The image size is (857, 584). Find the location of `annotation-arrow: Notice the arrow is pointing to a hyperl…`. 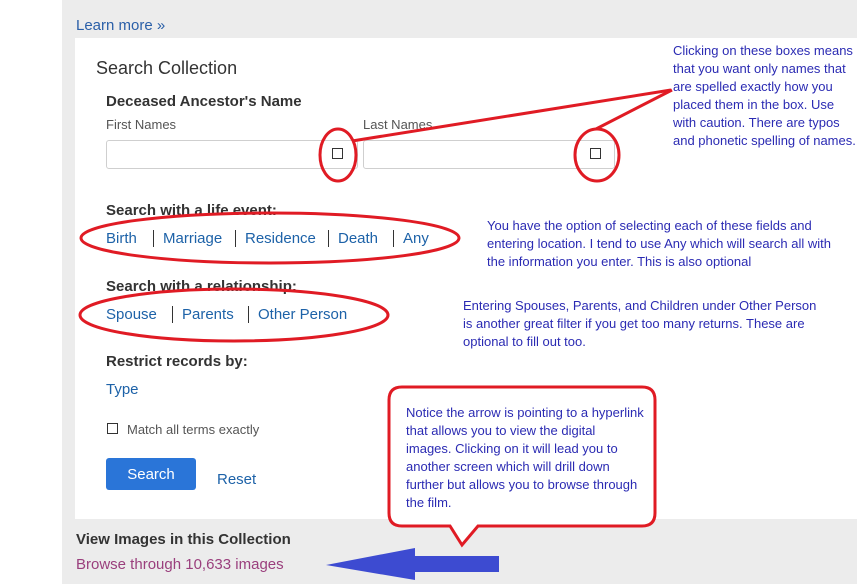

annotation-arrow: Notice the arrow is pointing to a hyperl… is located at coordinates (525, 457).